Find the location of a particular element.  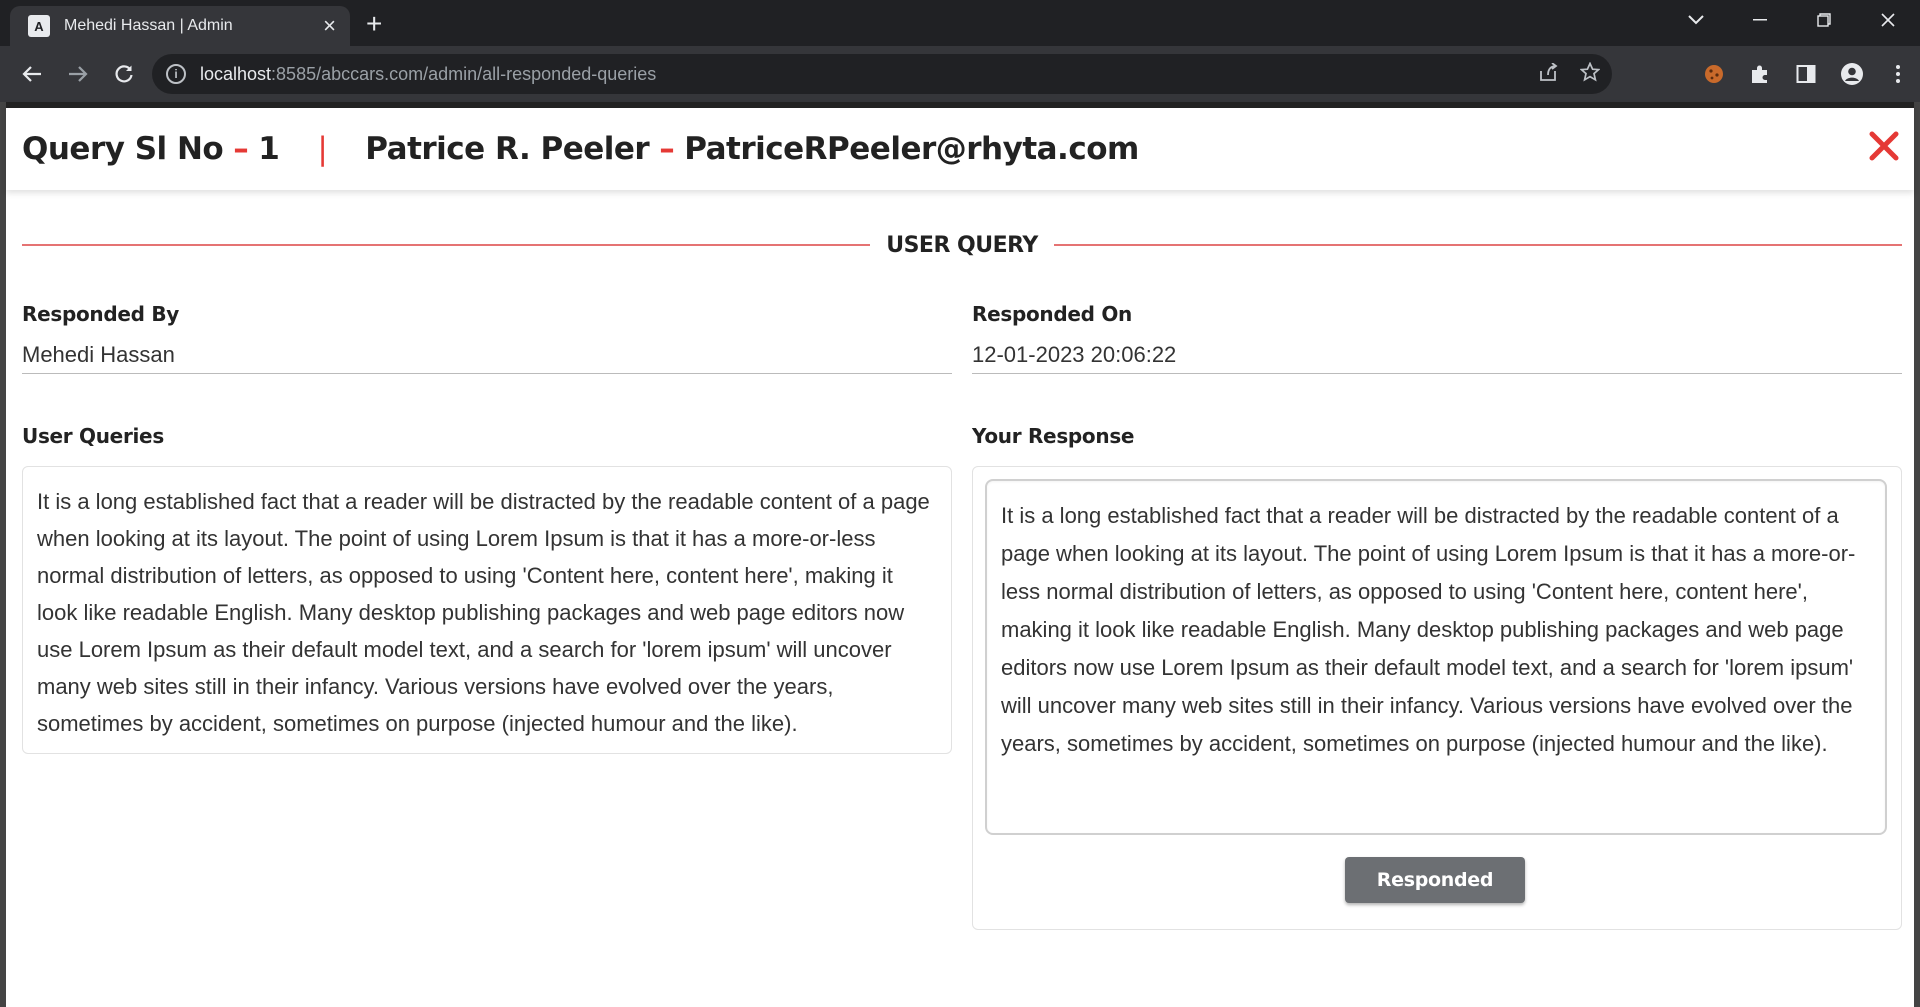

new-tab-icon: + is located at coordinates (374, 24).